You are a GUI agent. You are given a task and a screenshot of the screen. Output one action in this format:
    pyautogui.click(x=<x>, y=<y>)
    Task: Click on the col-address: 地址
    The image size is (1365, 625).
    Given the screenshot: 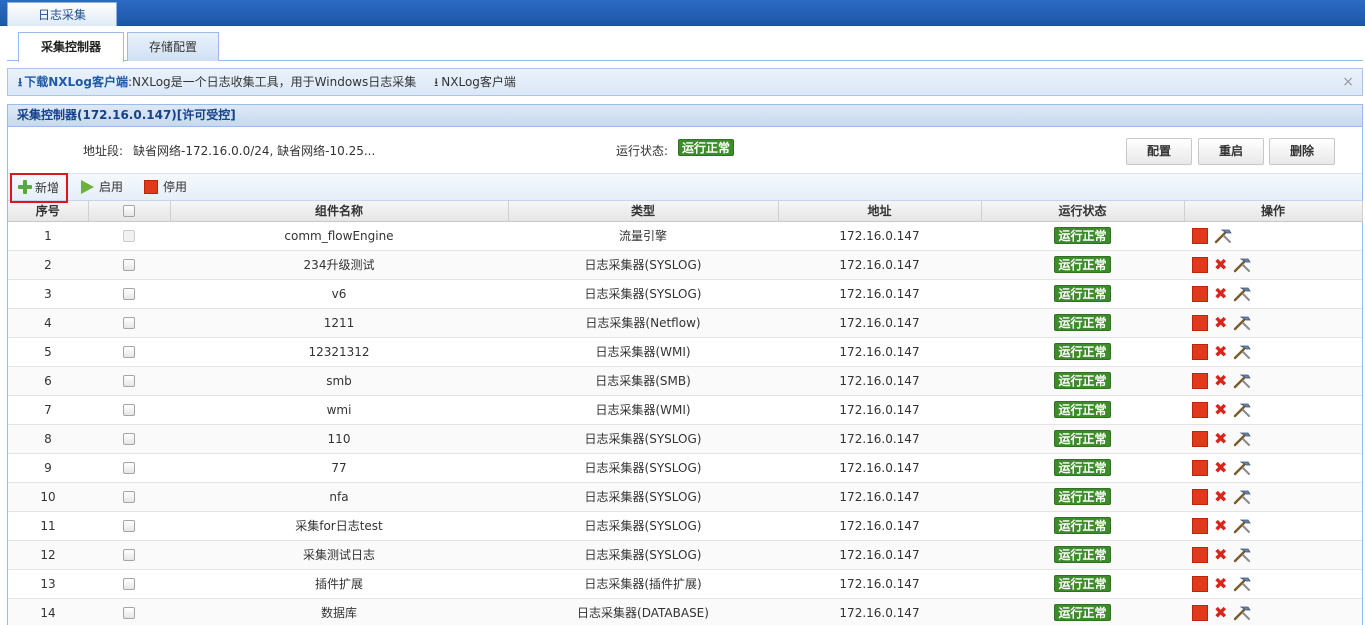 What is the action you would take?
    pyautogui.click(x=880, y=211)
    